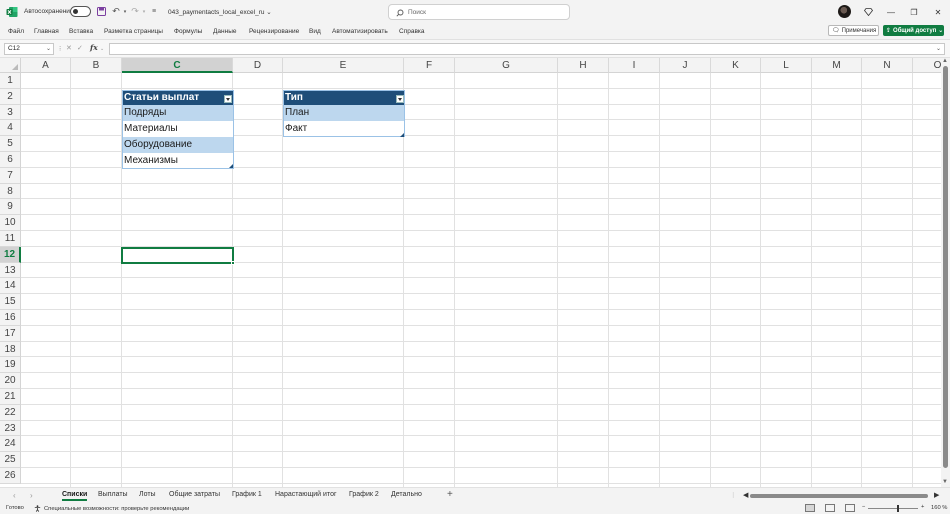 The height and width of the screenshot is (514, 950). What do you see at coordinates (177, 255) in the screenshot?
I see `active-cell` at bounding box center [177, 255].